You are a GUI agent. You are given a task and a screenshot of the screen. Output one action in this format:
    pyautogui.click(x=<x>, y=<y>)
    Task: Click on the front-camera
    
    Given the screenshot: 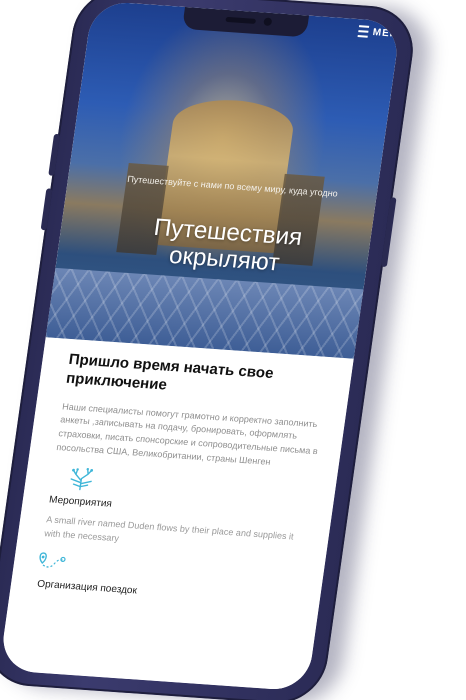 What is the action you would take?
    pyautogui.click(x=268, y=21)
    